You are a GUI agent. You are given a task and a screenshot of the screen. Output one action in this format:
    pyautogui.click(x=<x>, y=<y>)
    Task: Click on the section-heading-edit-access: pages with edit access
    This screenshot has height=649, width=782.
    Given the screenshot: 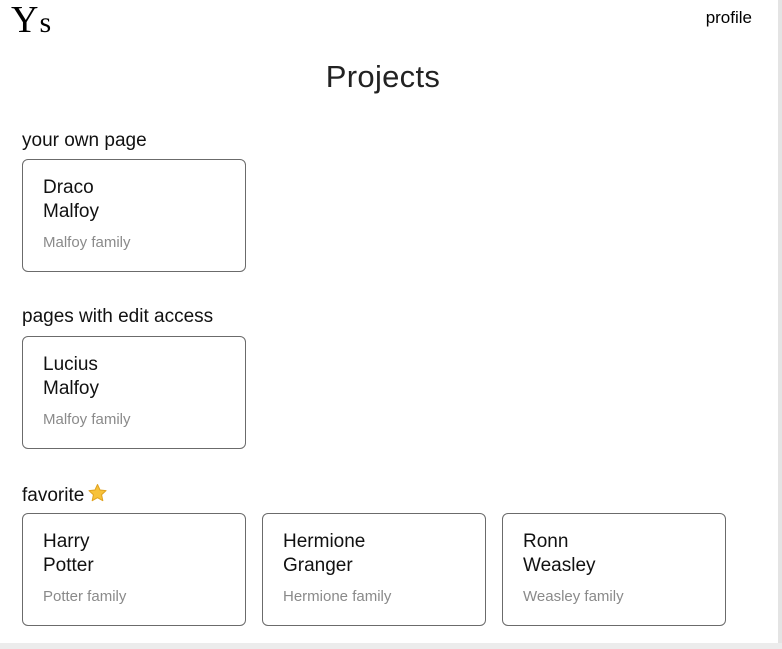 What is the action you would take?
    pyautogui.click(x=118, y=316)
    